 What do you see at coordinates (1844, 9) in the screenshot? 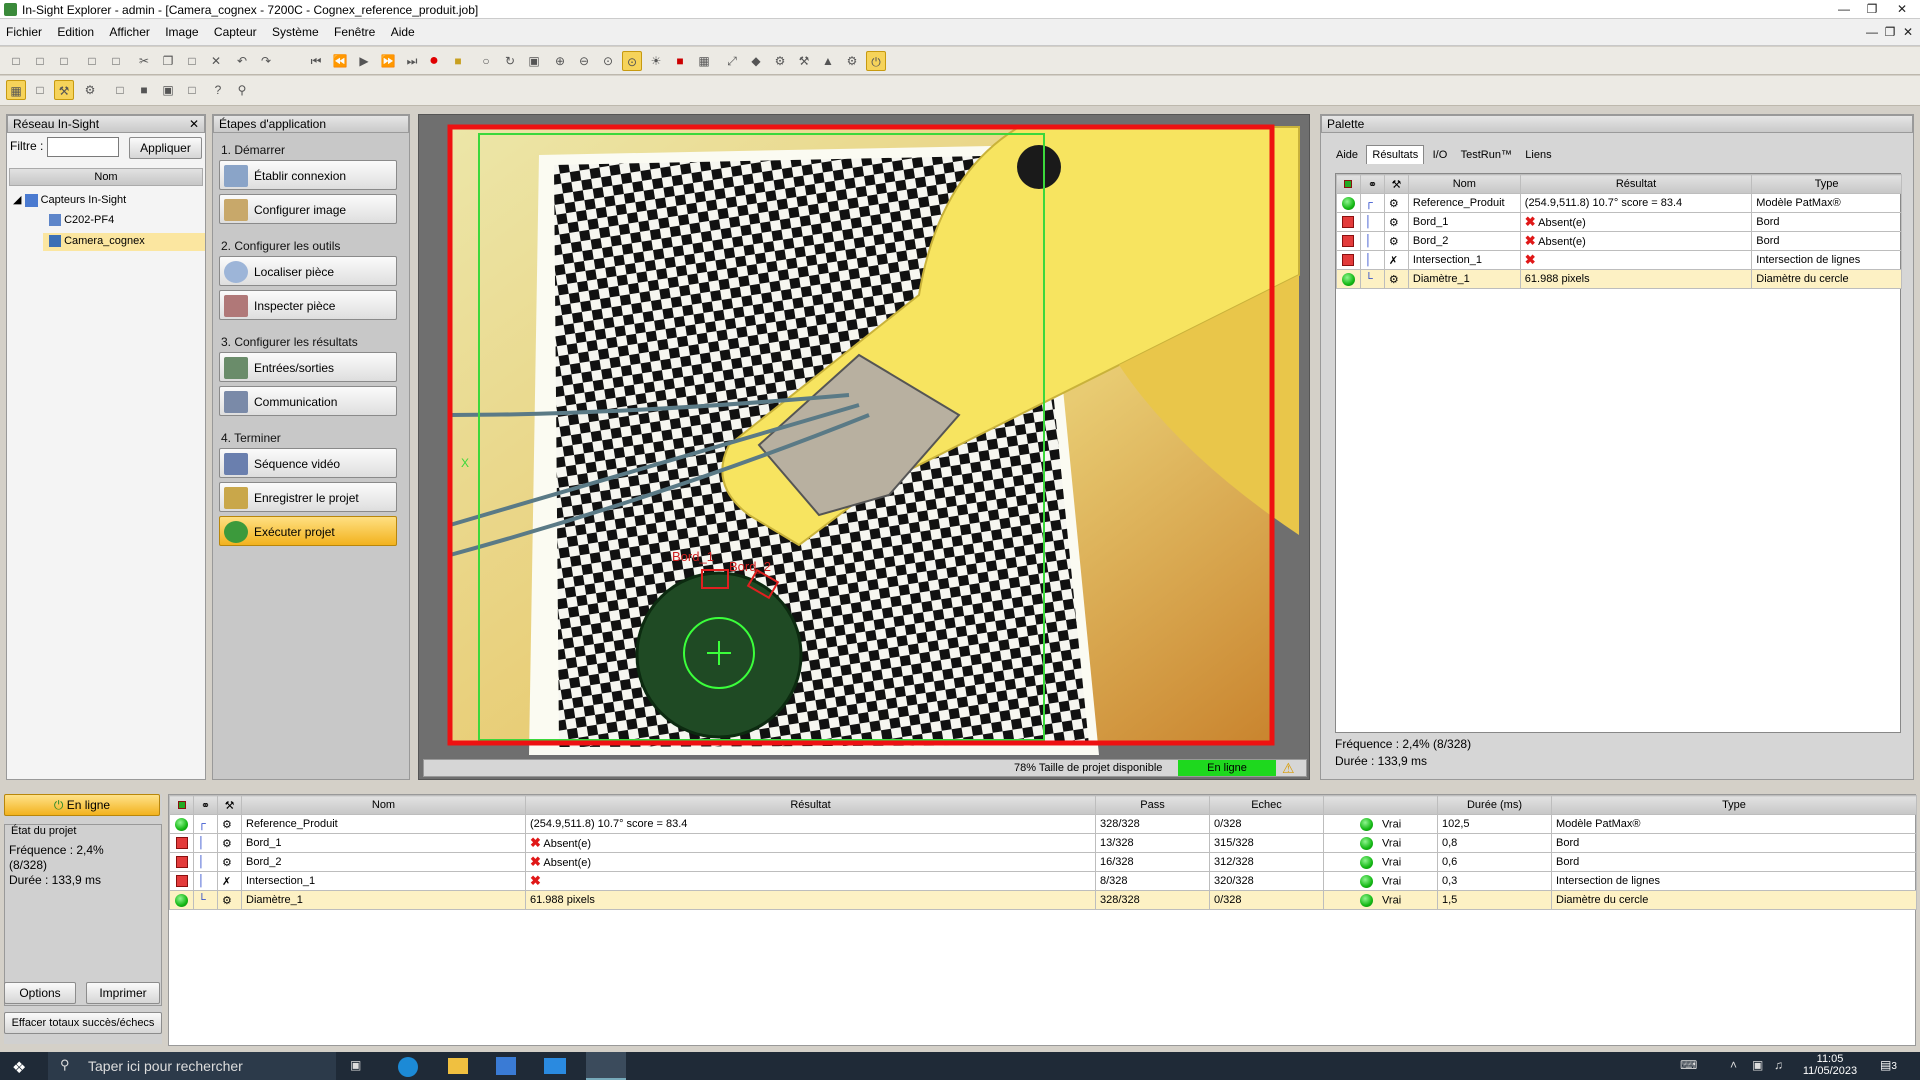
I see `minimize-button: —` at bounding box center [1844, 9].